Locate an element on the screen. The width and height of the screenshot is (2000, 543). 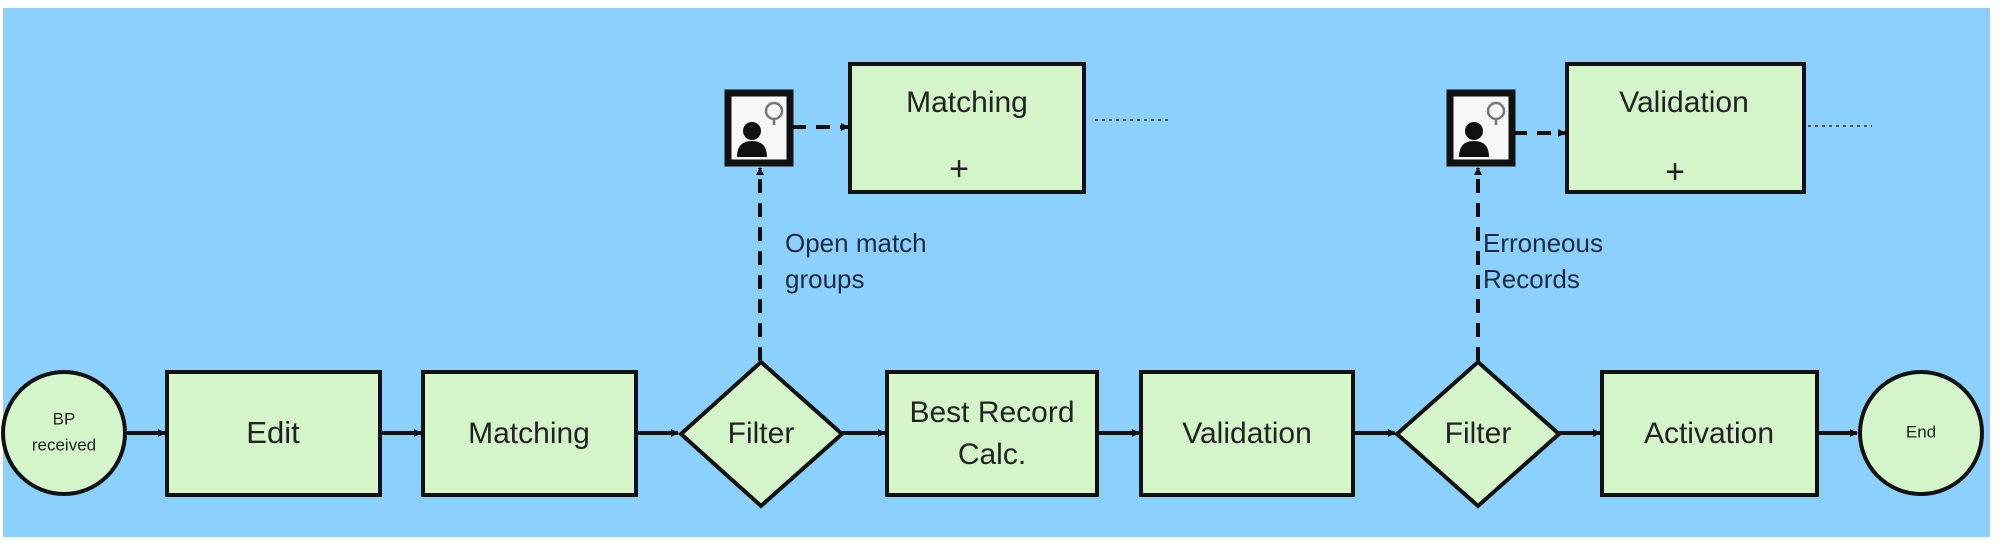
task-best-record-calc: Best Record Calc. is located at coordinates (992, 433).